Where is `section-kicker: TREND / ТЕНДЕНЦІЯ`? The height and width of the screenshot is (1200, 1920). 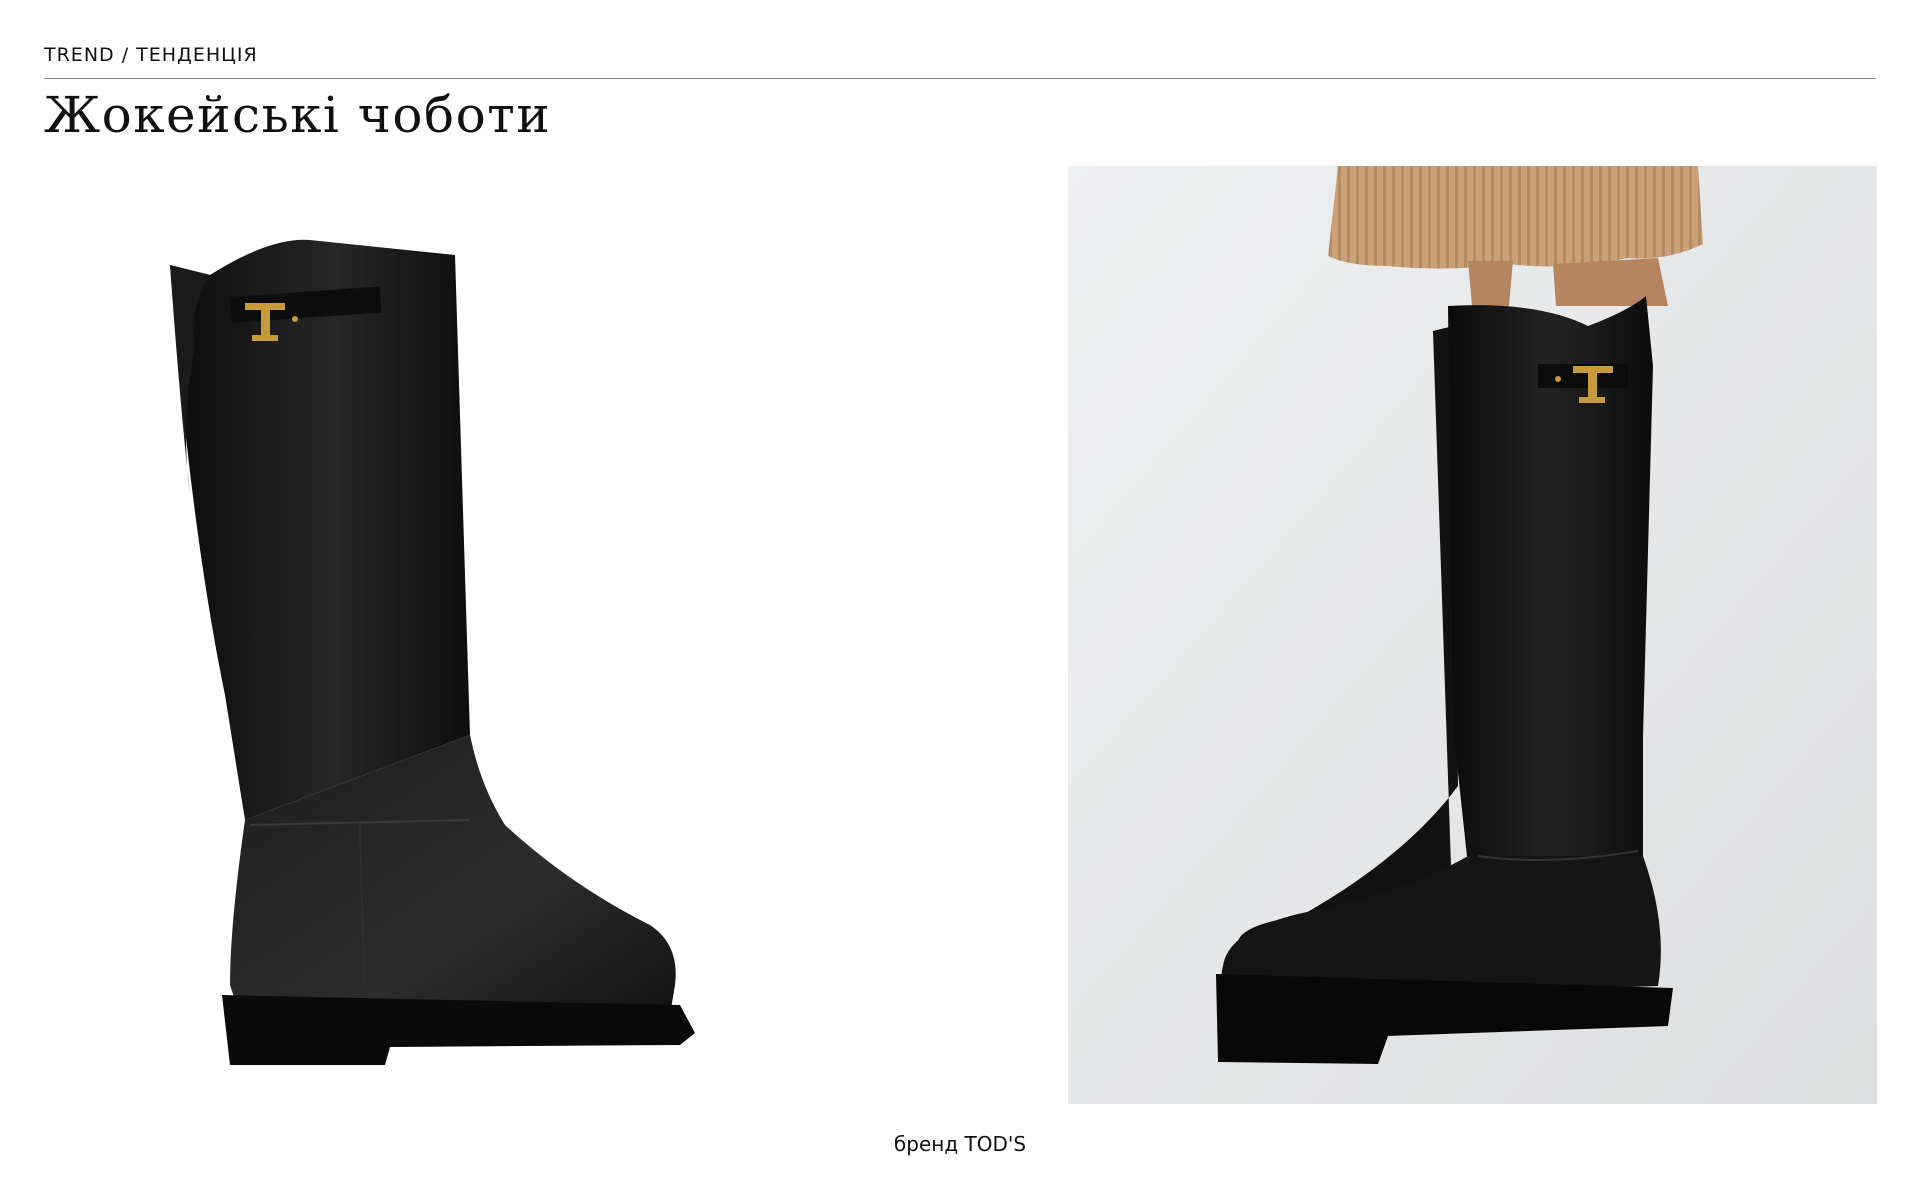 section-kicker: TREND / ТЕНДЕНЦІЯ is located at coordinates (151, 55).